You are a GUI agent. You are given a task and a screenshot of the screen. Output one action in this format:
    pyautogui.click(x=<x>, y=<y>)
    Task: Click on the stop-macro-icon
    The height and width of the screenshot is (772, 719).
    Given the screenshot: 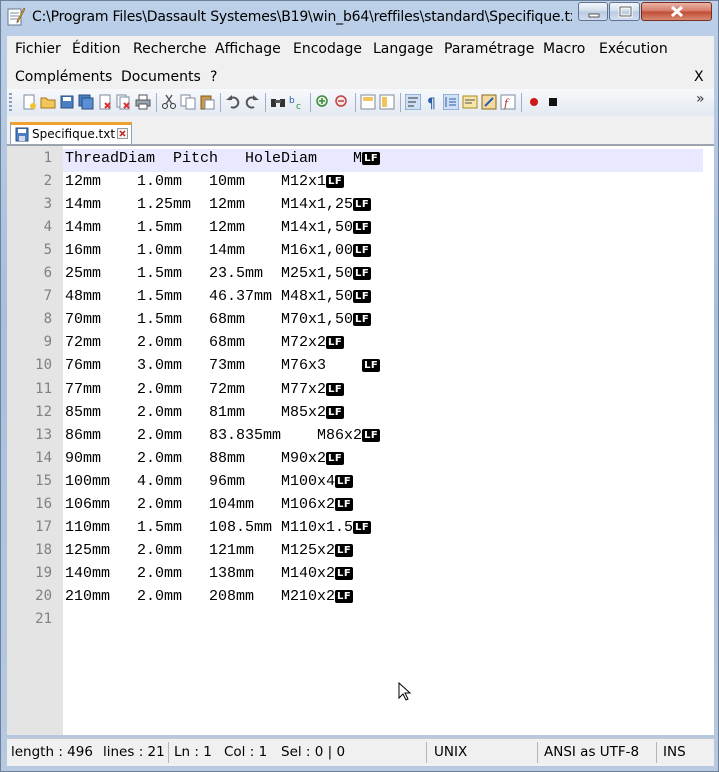 What is the action you would take?
    pyautogui.click(x=553, y=102)
    